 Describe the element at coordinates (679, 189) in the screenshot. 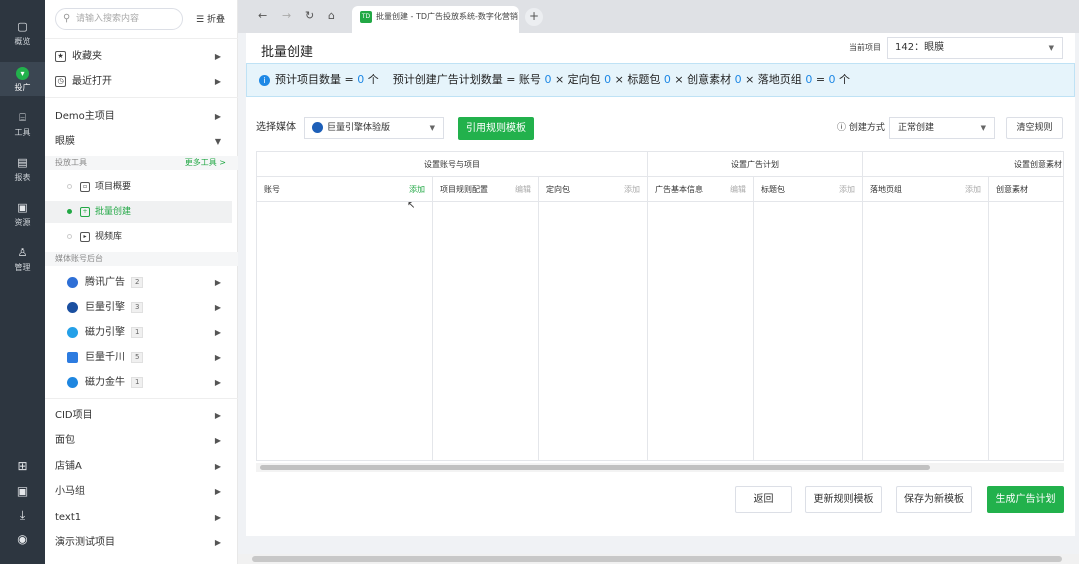

I see `column-label: 广告基本信息` at that location.